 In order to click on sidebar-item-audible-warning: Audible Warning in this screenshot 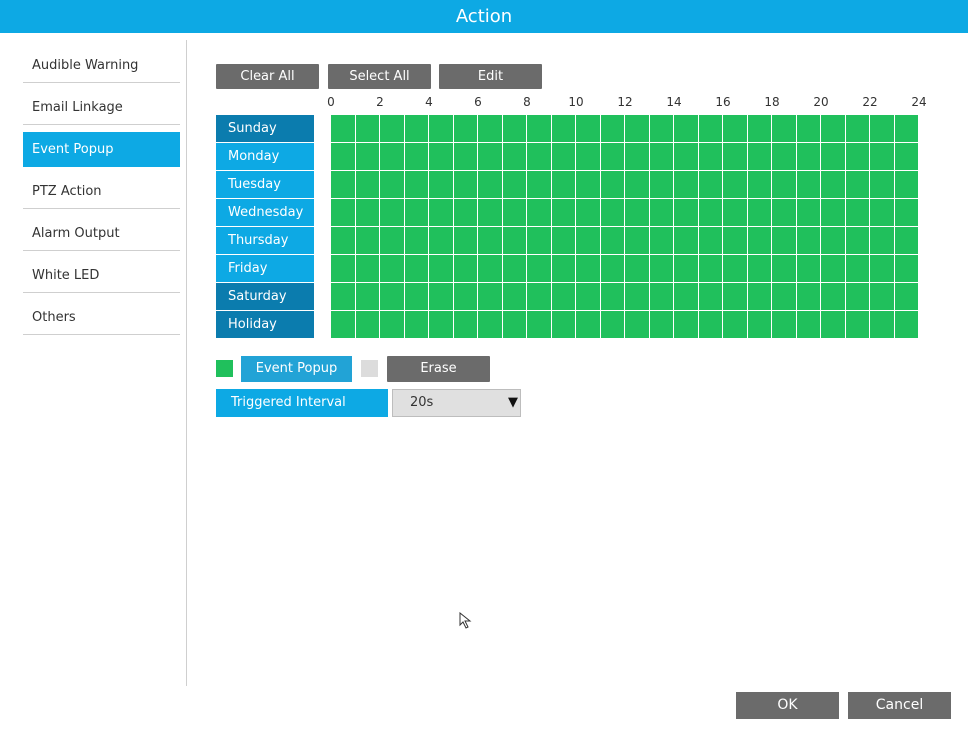, I will do `click(101, 65)`.